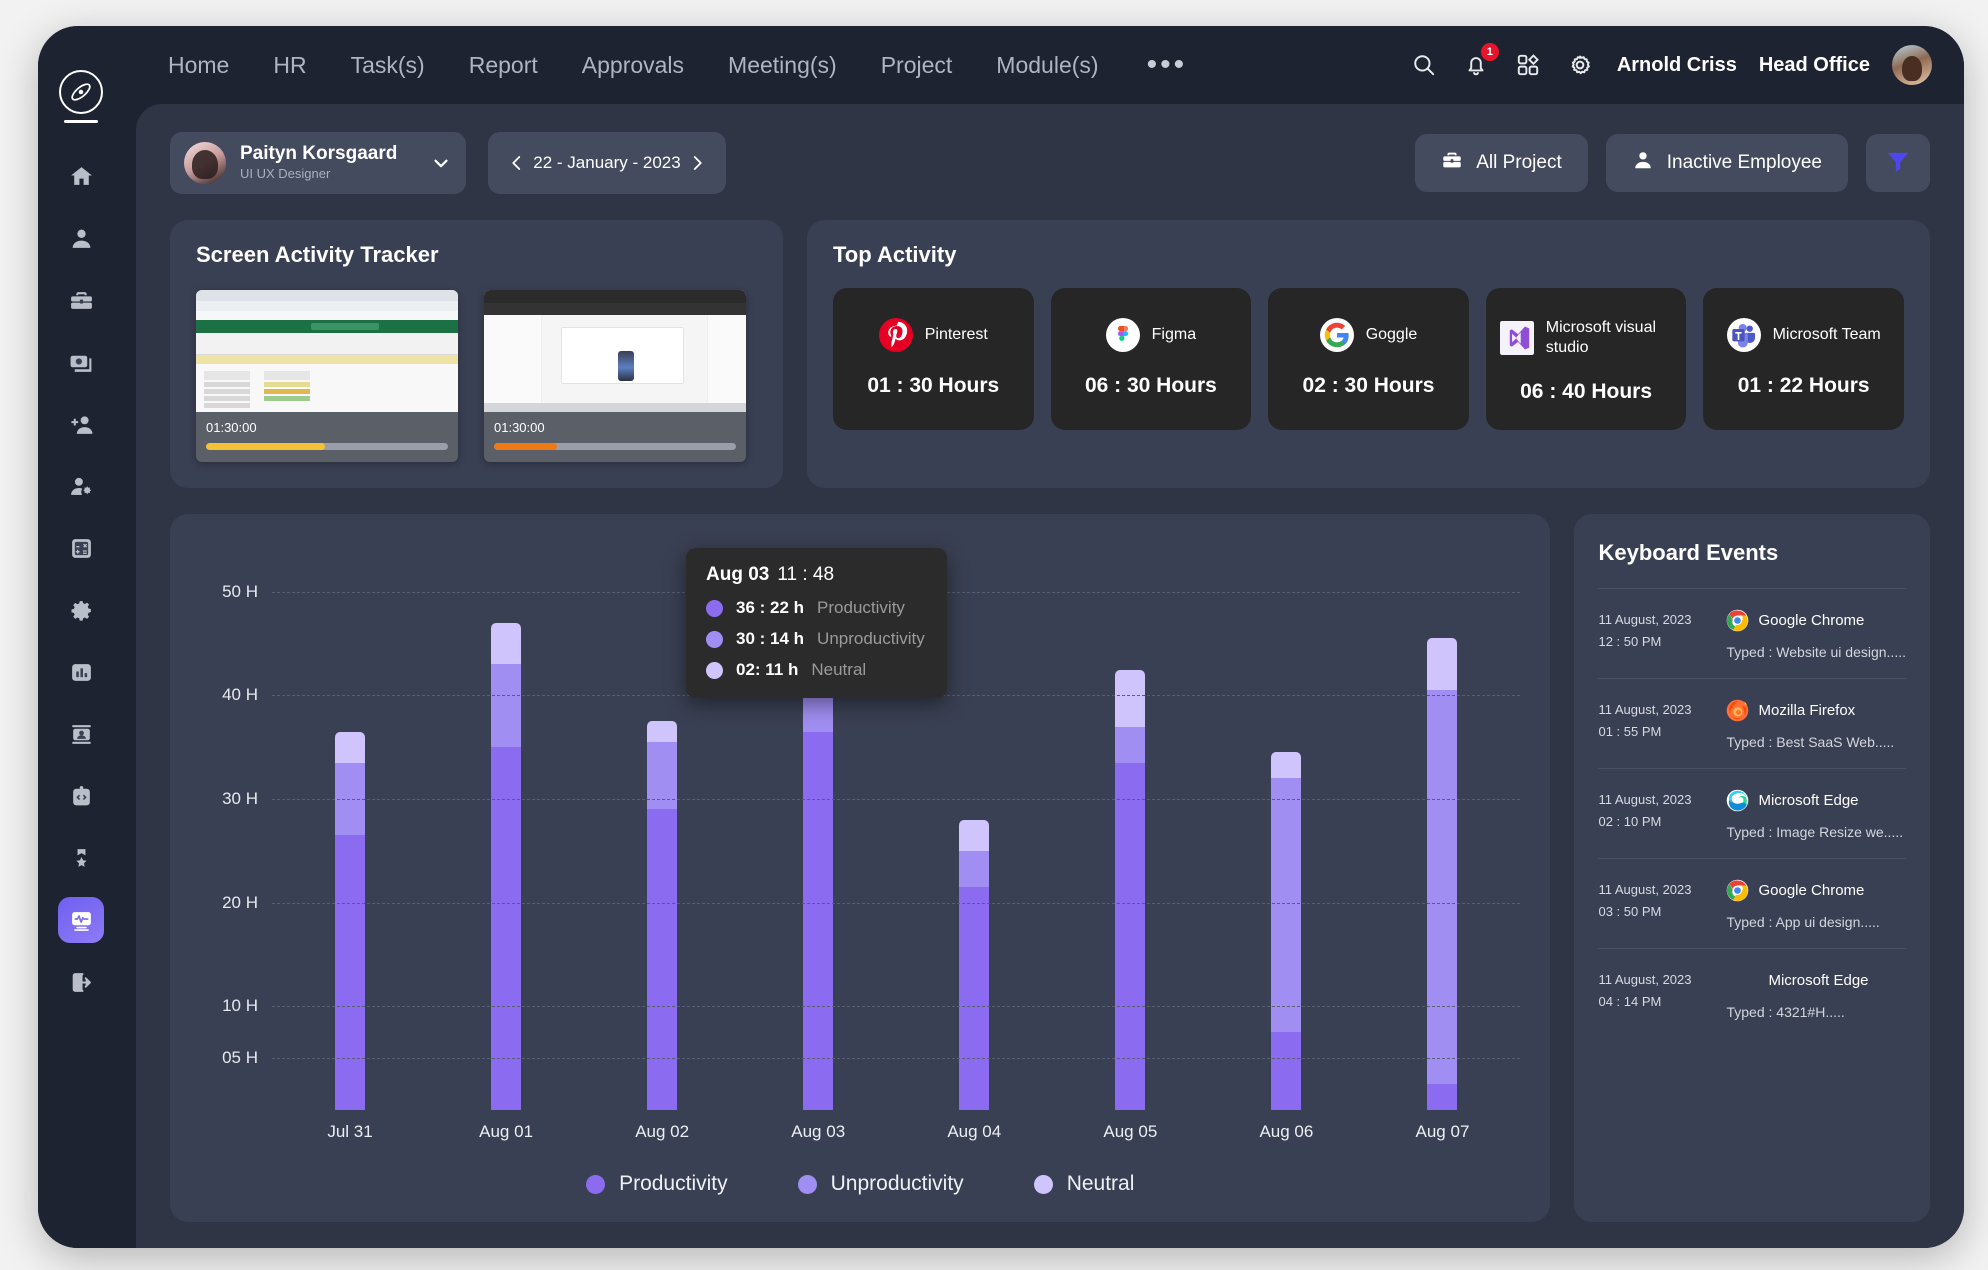 The width and height of the screenshot is (1988, 1270). What do you see at coordinates (81, 486) in the screenshot?
I see `sidebar-item-user-settings` at bounding box center [81, 486].